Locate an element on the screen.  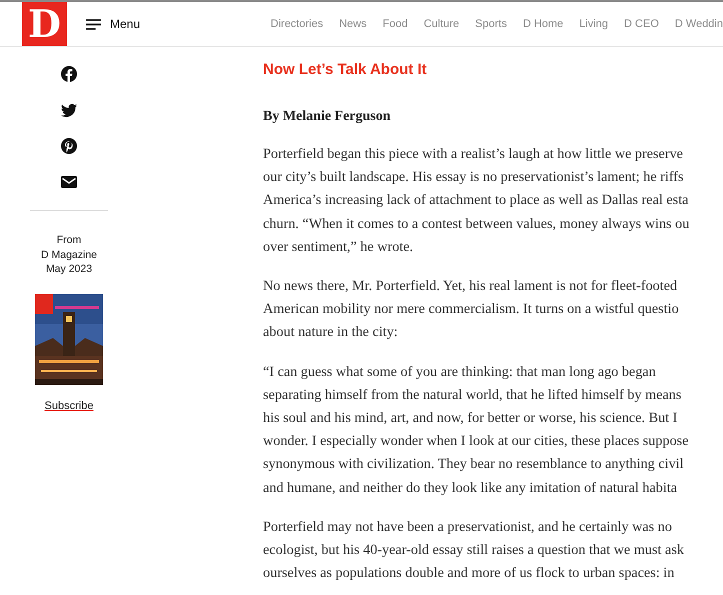
article-paragraph: Porterfield may not have been a preservationist, and he certainly was no ecologist, but his 40-year-old essay still raises a question that we must ask ourselves as populations double and more of us flock to urban spaces: in is located at coordinates (474, 551).